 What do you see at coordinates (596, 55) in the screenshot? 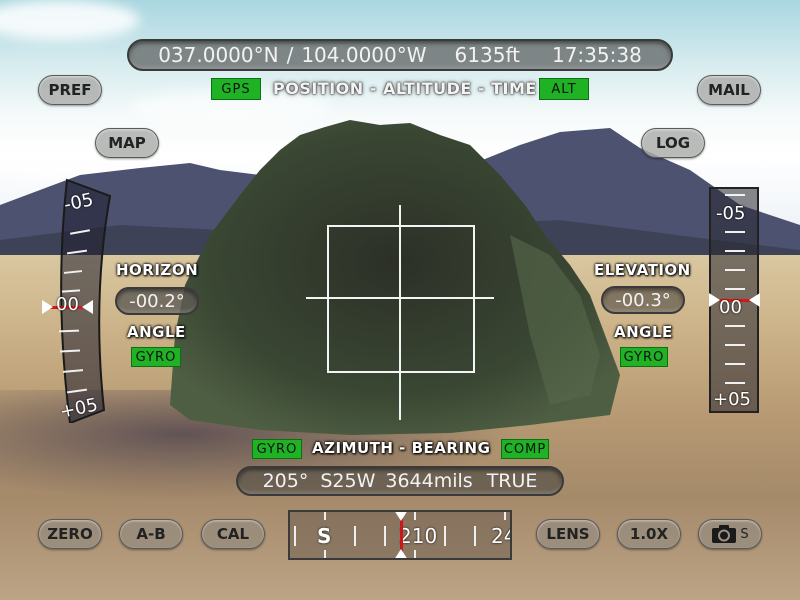
I see `time-value: 17:35:38` at bounding box center [596, 55].